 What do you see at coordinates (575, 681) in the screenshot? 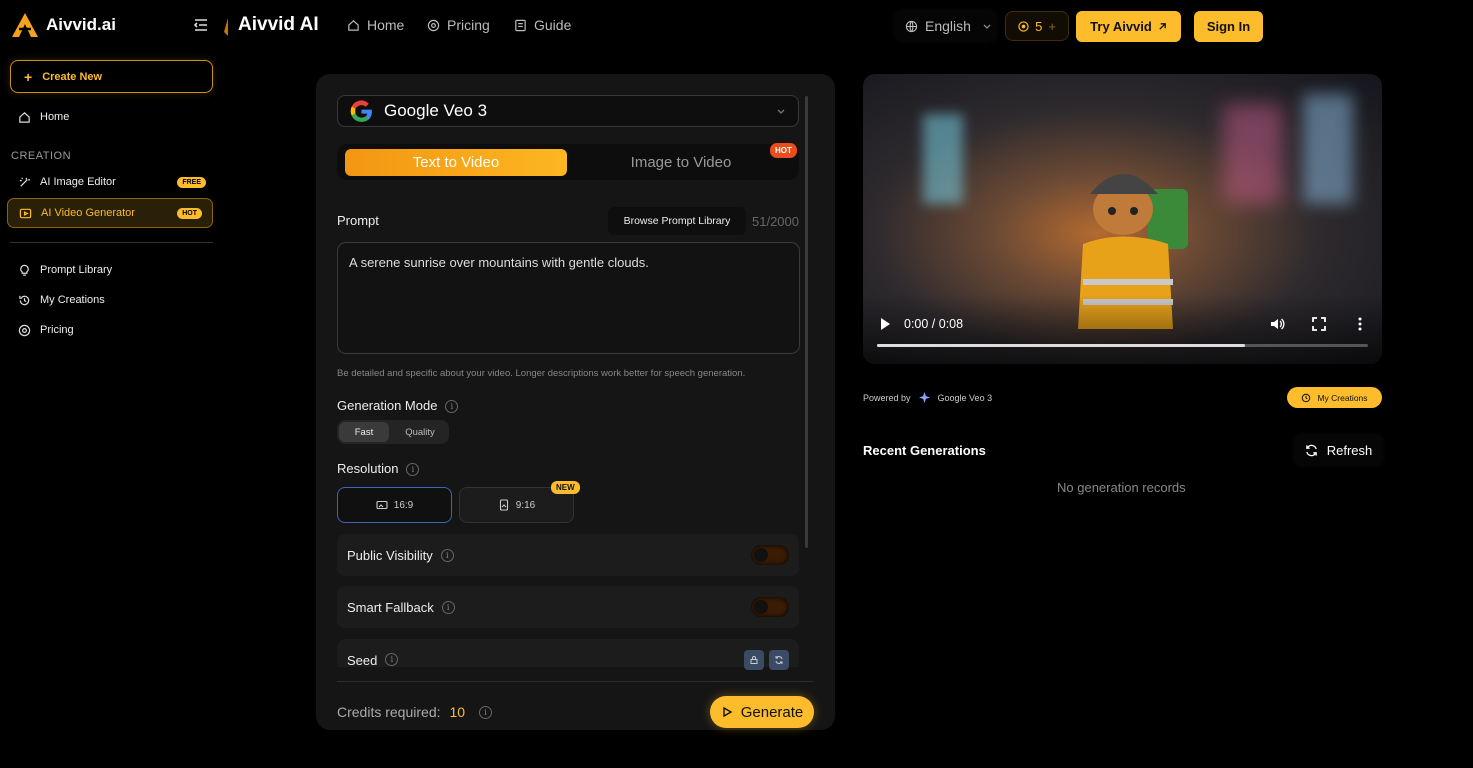
I see `footer-divider` at bounding box center [575, 681].